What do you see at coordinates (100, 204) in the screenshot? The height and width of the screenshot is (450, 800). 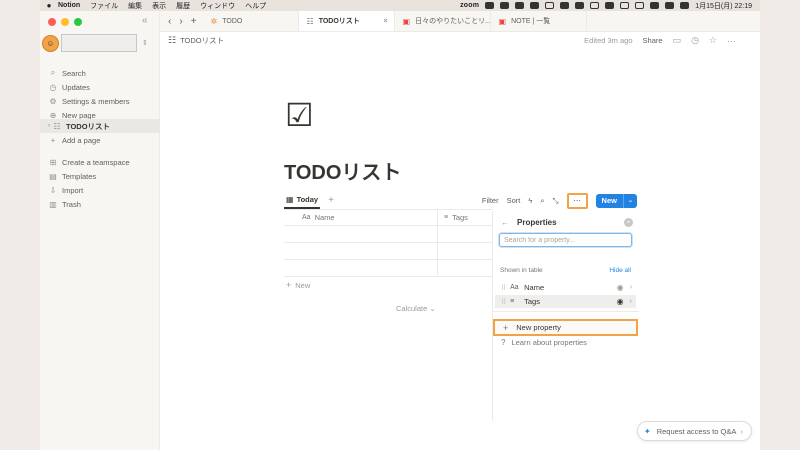 I see `sidebar-item-trash: ▥ Trash` at bounding box center [100, 204].